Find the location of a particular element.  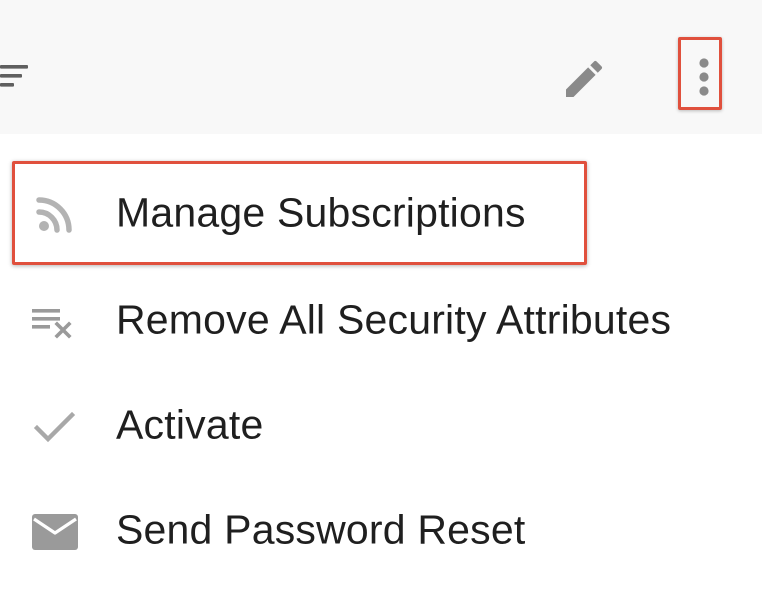

menu-item-label: Manage Subscriptions is located at coordinates (321, 212).